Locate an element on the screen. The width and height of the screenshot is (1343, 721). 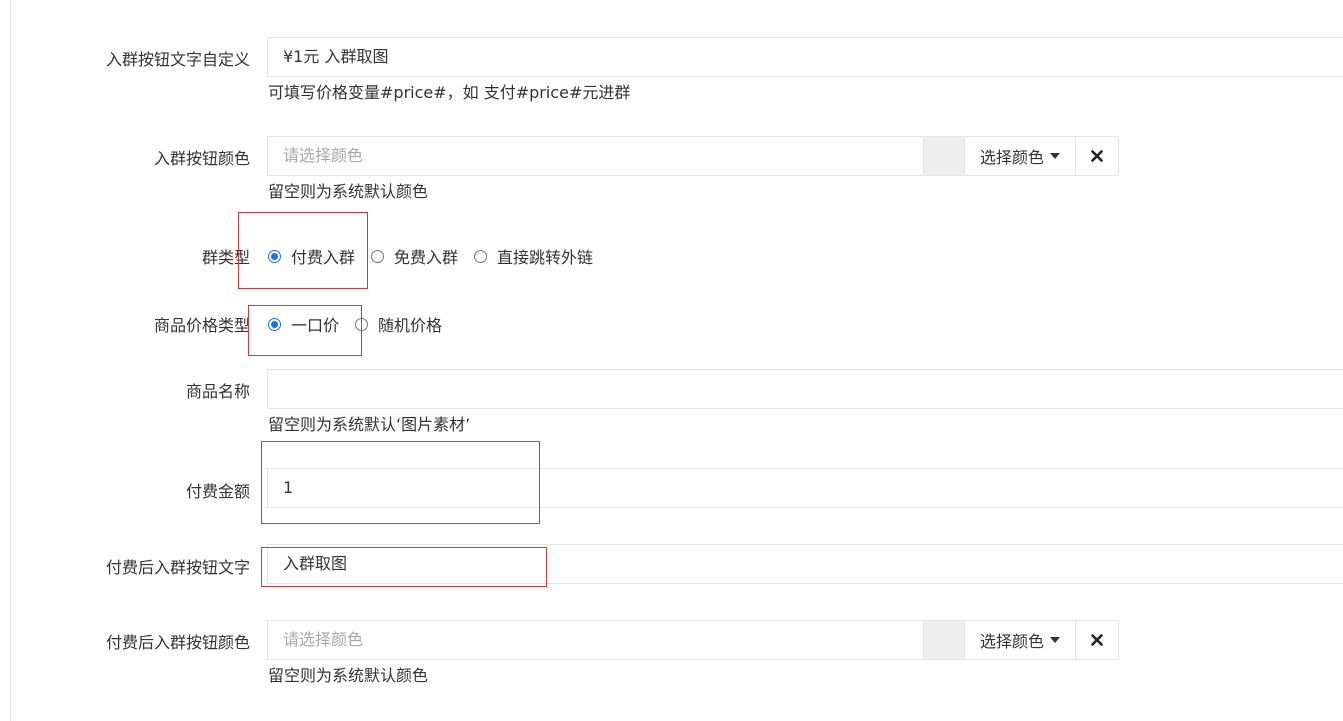
group-type-label: 群类型 is located at coordinates (225, 257).